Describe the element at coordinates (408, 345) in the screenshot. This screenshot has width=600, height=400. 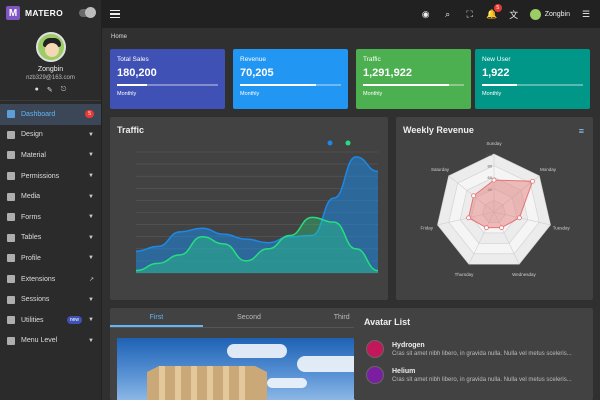
I see `list-item-title: Hydrogen` at that location.